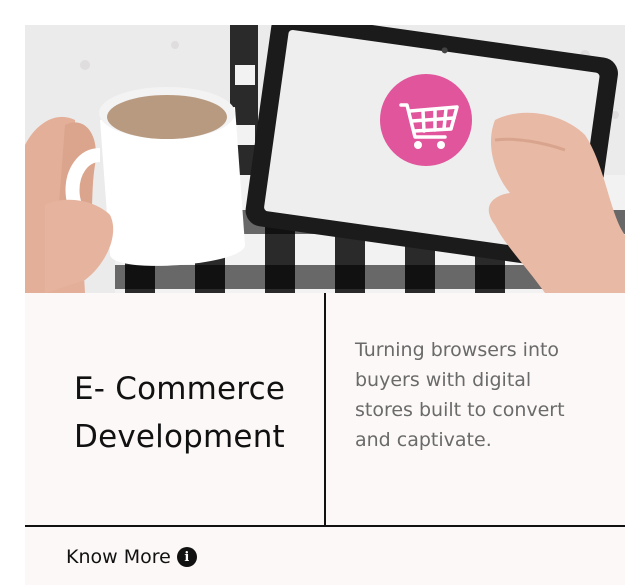 The width and height of the screenshot is (625, 585). Describe the element at coordinates (460, 410) in the screenshot. I see `description-line: stores built to convert` at that location.